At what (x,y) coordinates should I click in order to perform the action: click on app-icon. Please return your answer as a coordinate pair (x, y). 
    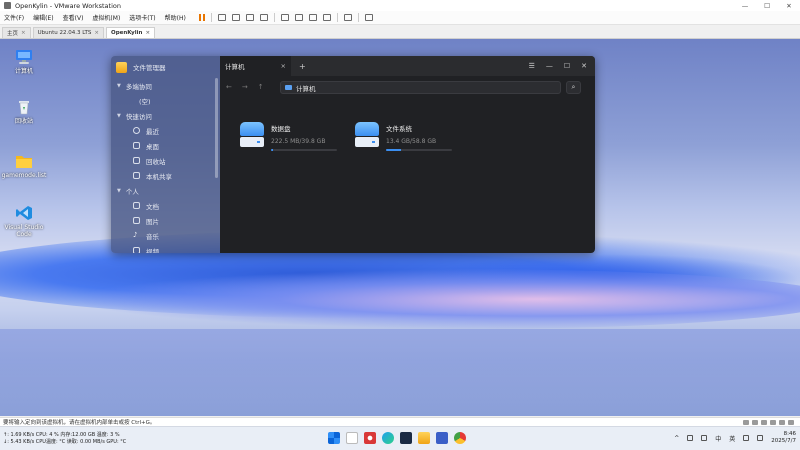
    Looking at the image, I should click on (370, 438).